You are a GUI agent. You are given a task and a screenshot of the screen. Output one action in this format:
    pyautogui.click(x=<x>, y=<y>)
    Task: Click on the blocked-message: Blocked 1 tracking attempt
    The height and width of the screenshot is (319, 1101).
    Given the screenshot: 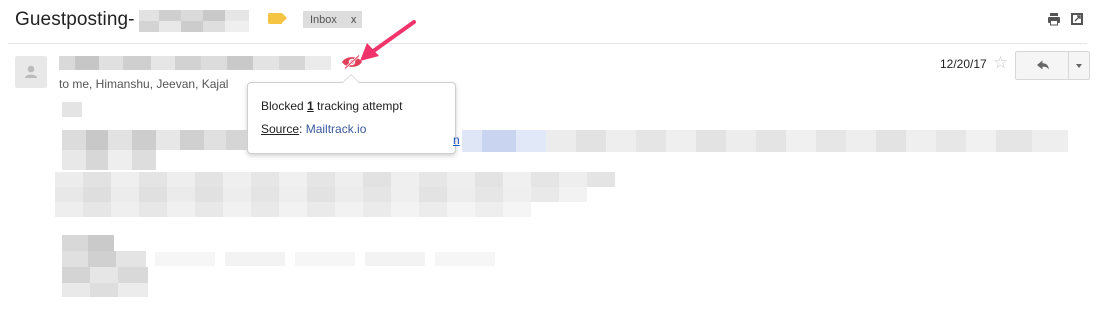 What is the action you would take?
    pyautogui.click(x=331, y=106)
    